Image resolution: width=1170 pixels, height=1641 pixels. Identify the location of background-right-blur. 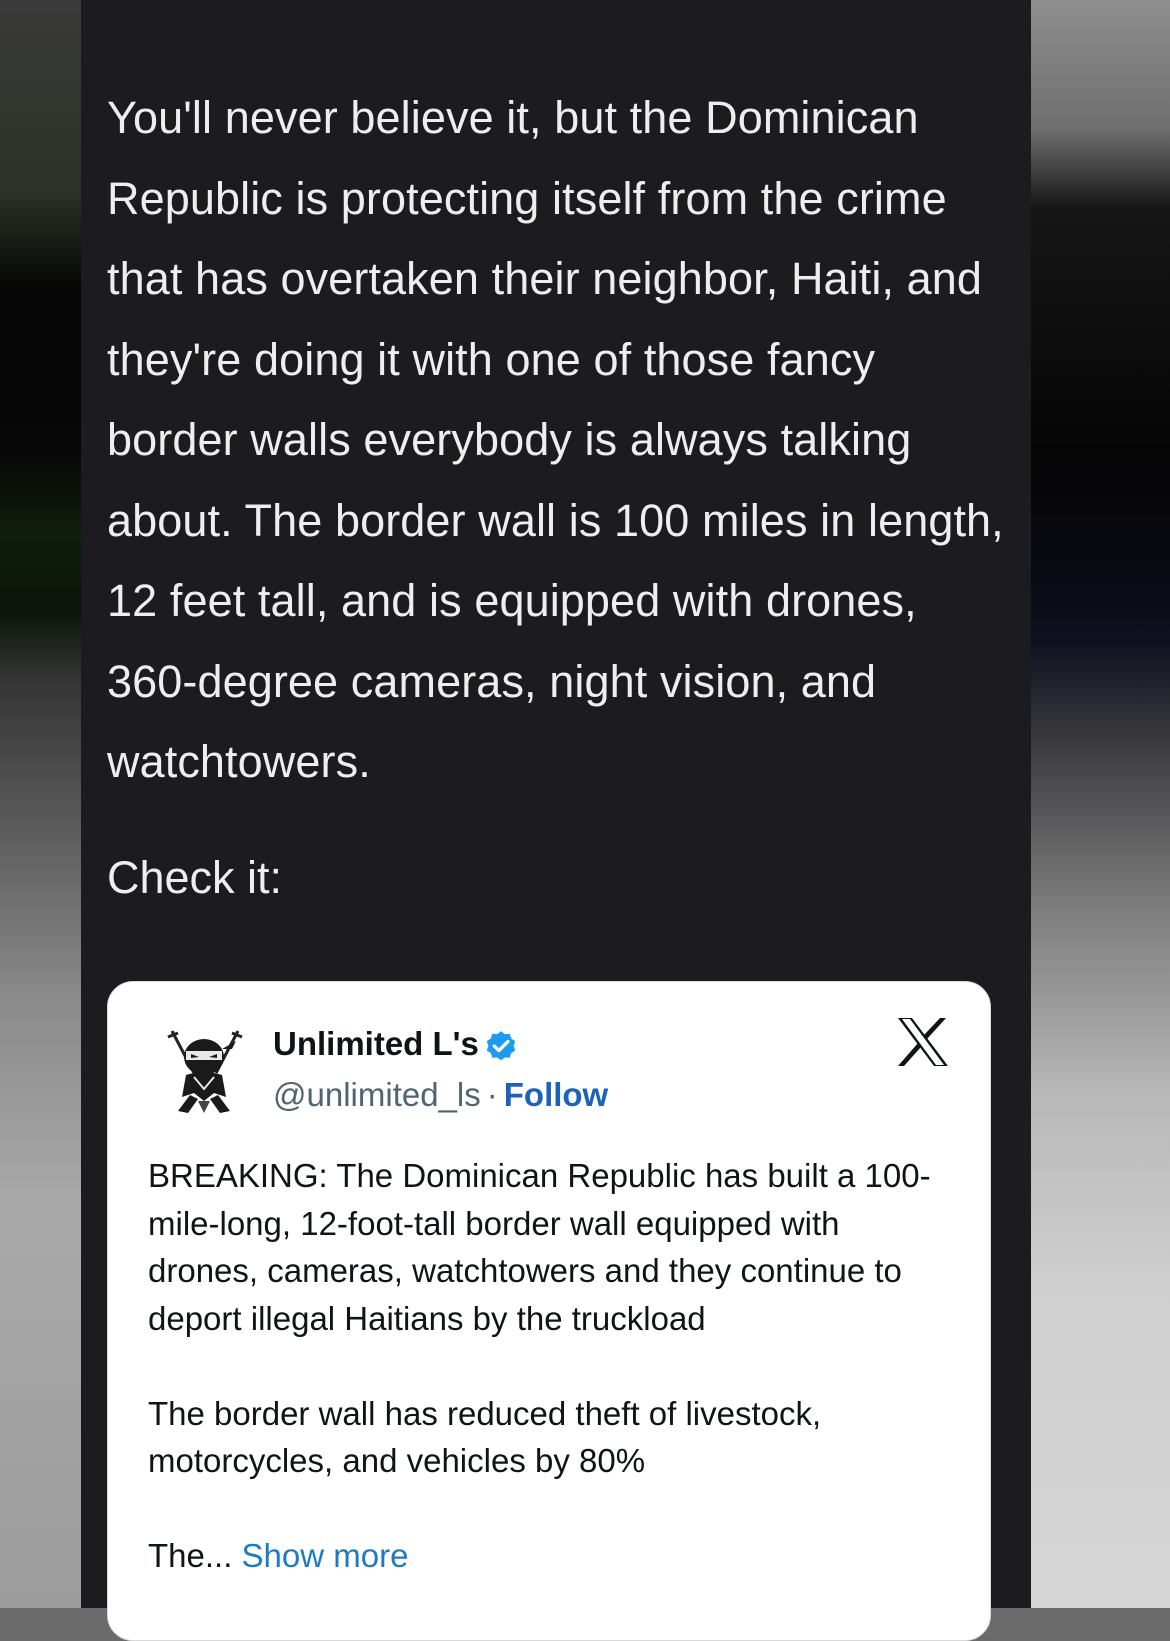
(1100, 804).